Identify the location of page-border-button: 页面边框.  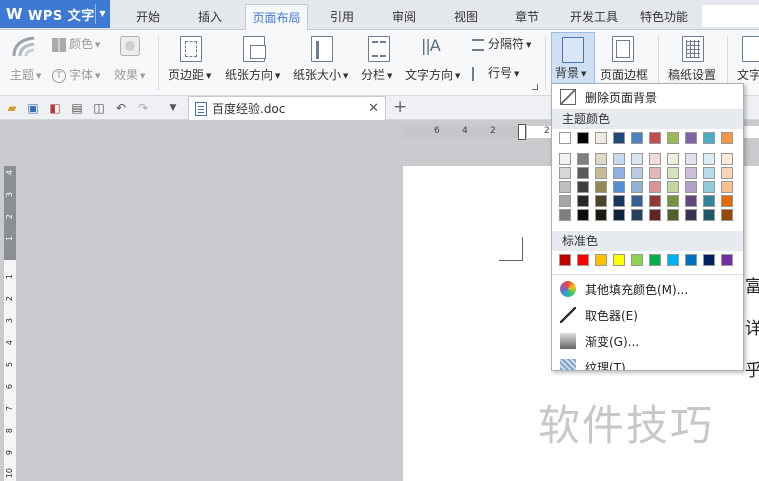
(624, 74).